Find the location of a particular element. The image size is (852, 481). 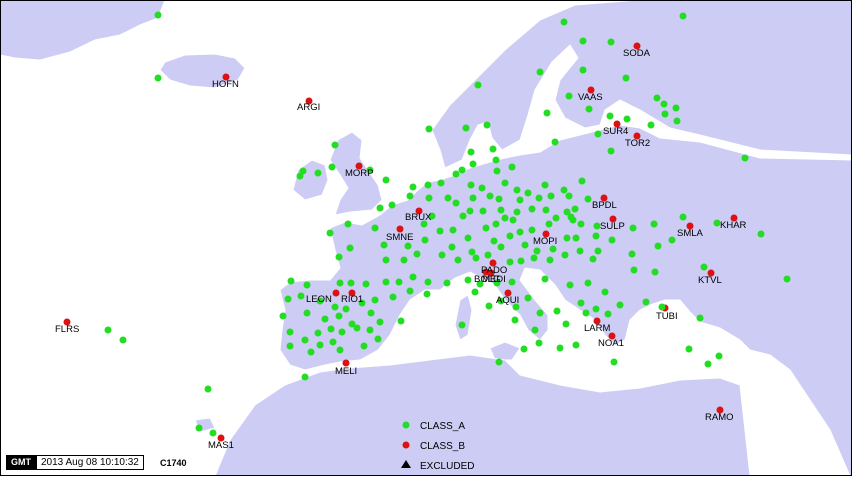

station-label: ARGI is located at coordinates (308, 107).